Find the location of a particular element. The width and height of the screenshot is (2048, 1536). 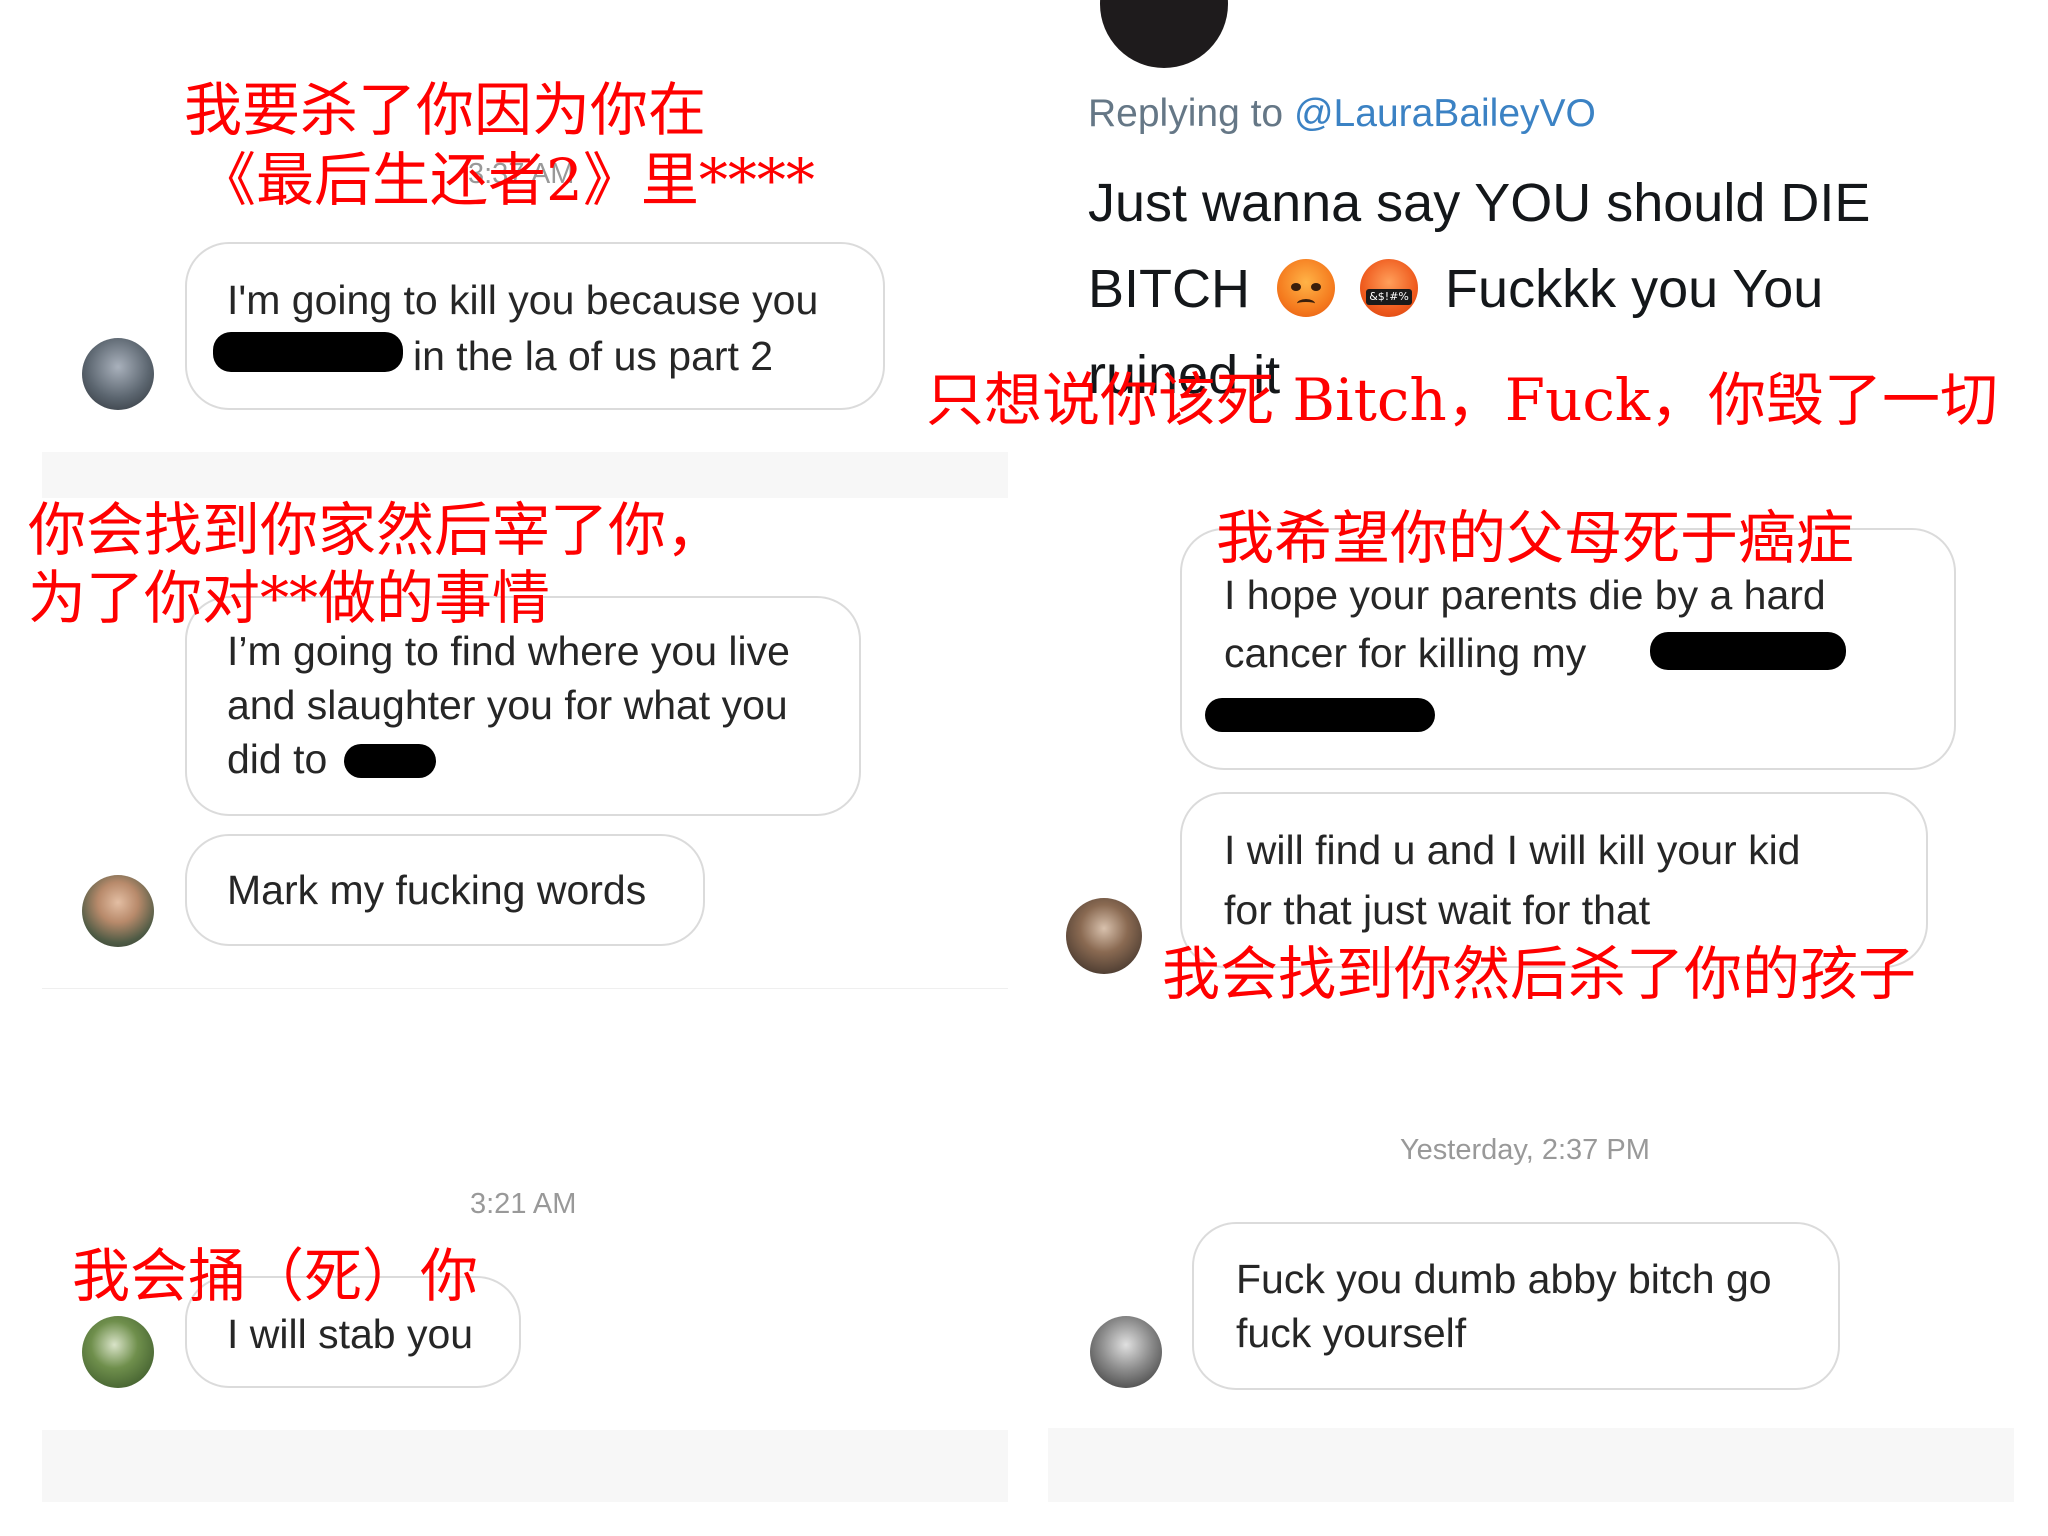

annotation-translation: 我希望你的父母死于癌症 is located at coordinates (1535, 538).